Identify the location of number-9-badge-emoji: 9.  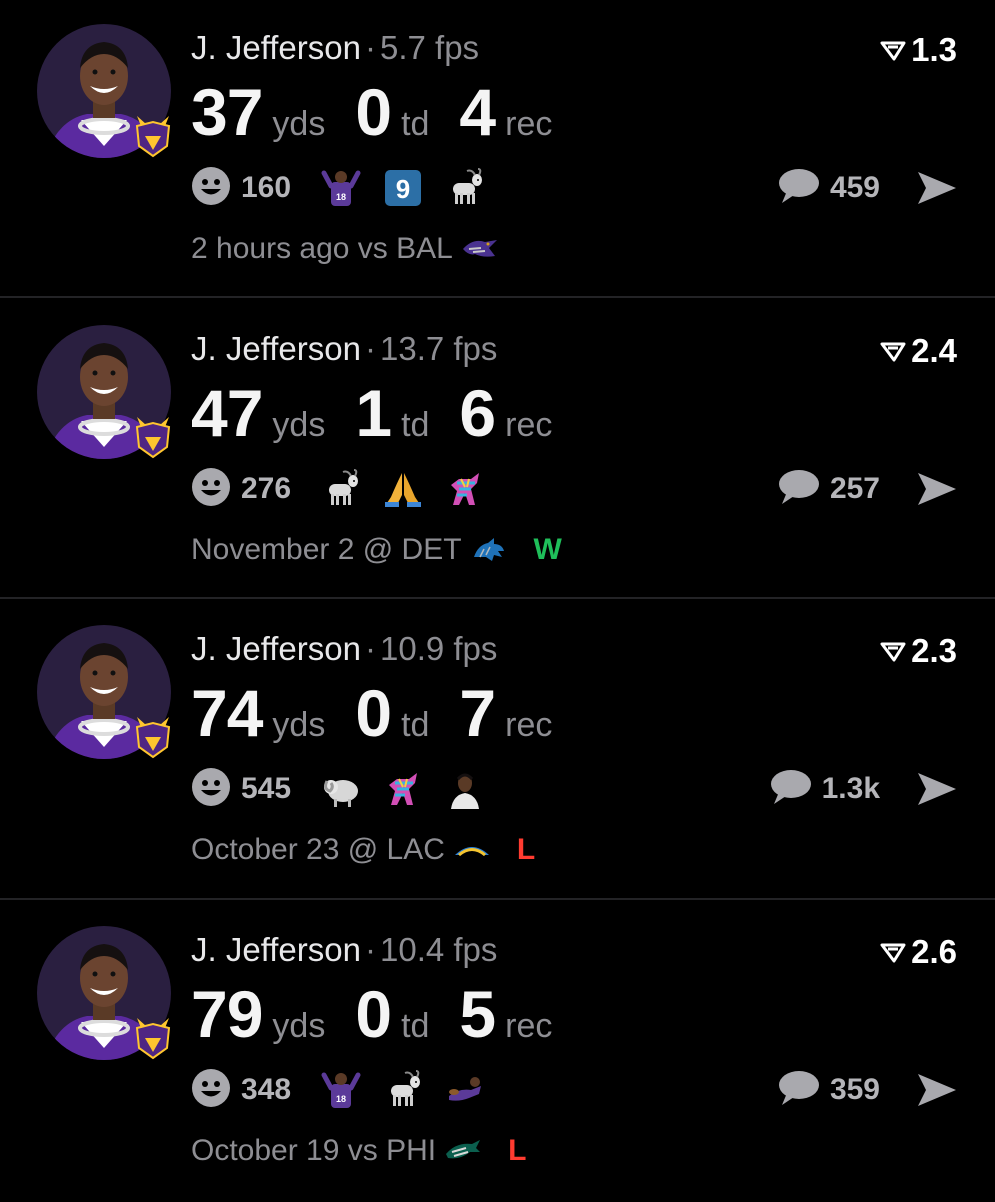
(403, 188).